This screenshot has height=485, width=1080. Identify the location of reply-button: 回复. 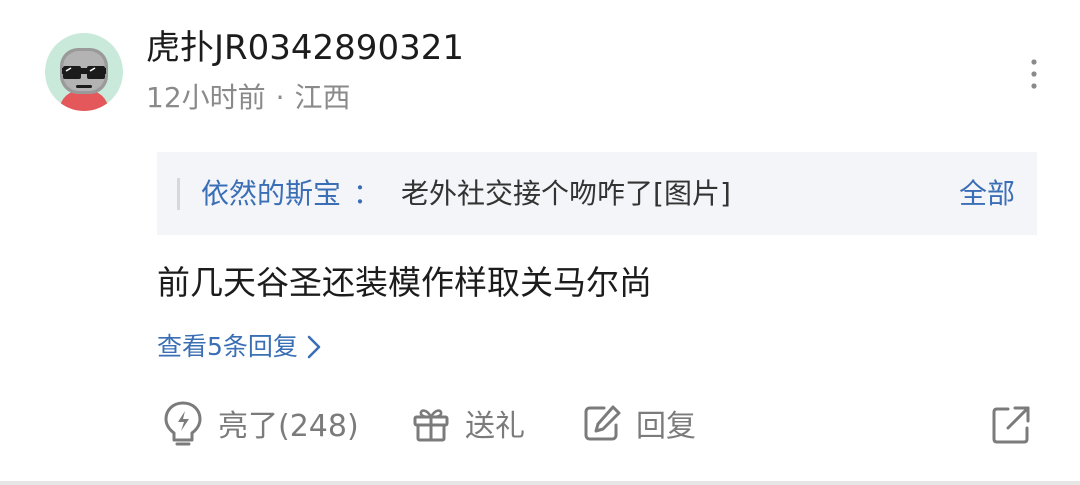
(639, 423).